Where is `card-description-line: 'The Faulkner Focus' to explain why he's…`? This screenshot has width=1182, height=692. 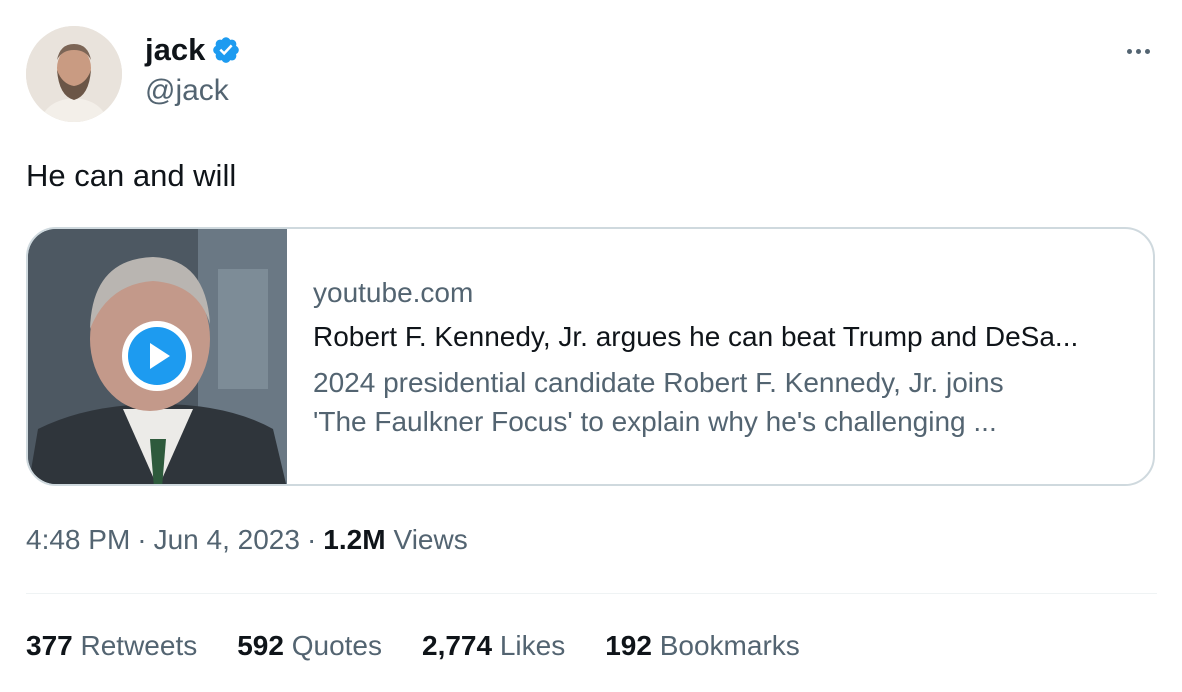 card-description-line: 'The Faulkner Focus' to explain why he's… is located at coordinates (655, 421).